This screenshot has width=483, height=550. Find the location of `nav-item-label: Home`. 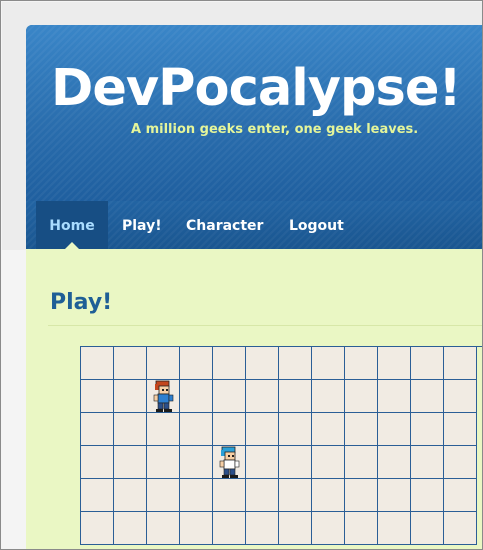

nav-item-label: Home is located at coordinates (72, 226).